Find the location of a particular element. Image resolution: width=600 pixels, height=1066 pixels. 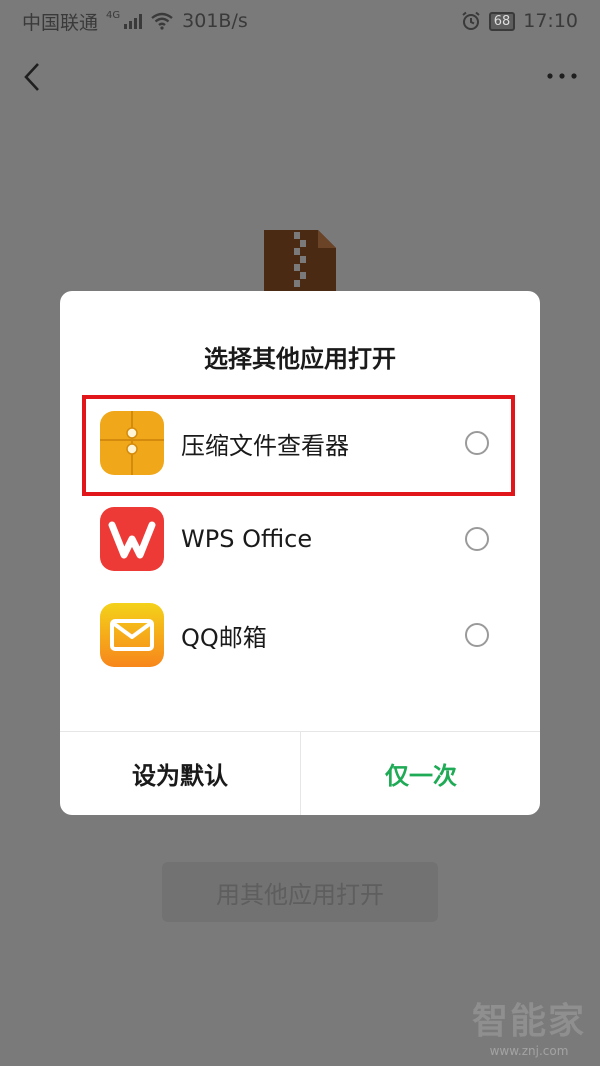

carrier-label: 中国联通 is located at coordinates (60, 22).